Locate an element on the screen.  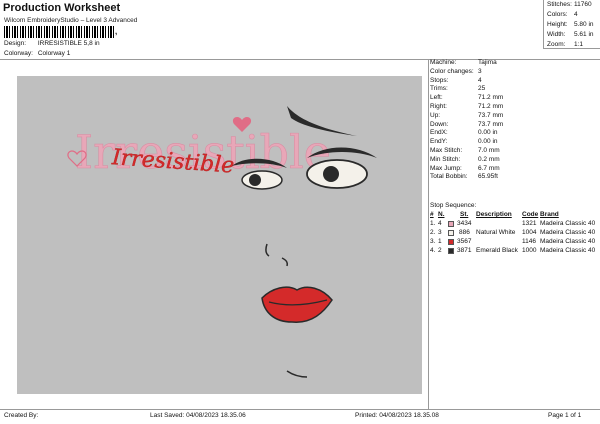
page-title: Production Worksheet is located at coordinates (62, 8).